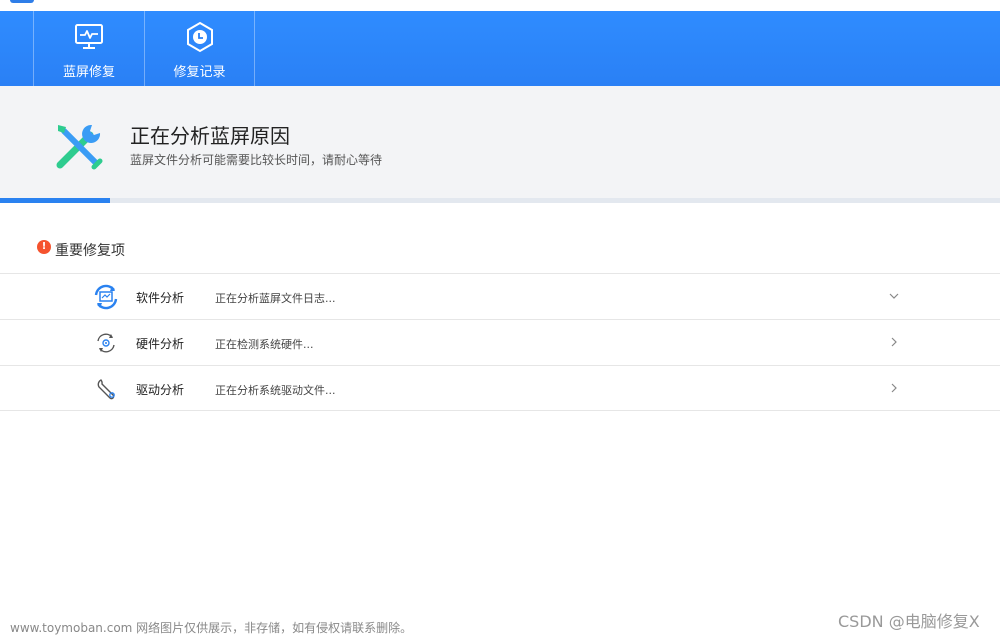  What do you see at coordinates (106, 389) in the screenshot?
I see `driver-analysis-icon` at bounding box center [106, 389].